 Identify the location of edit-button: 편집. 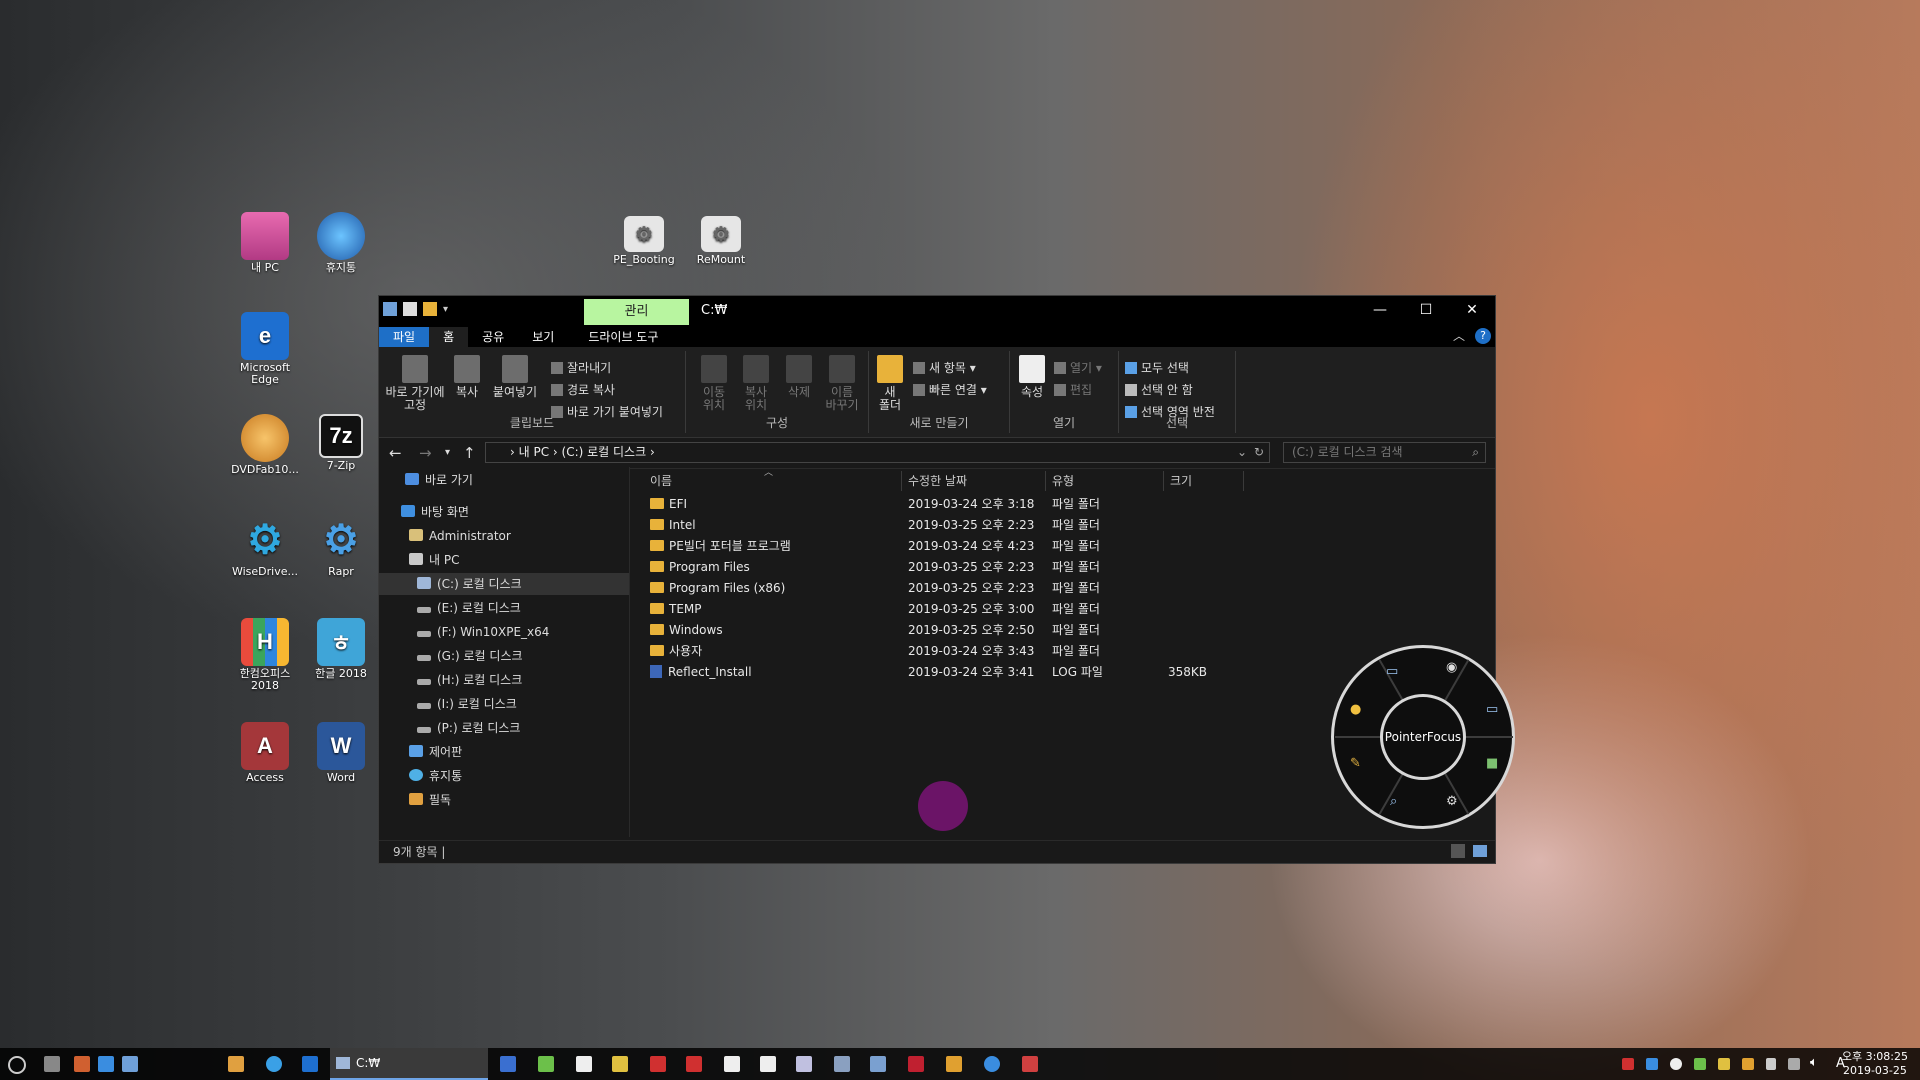
(1073, 389).